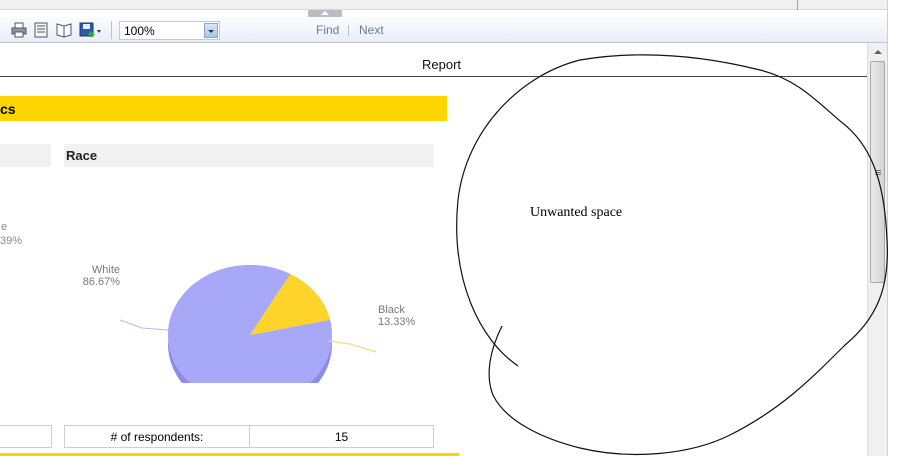  I want to click on top-strip-divider, so click(797, 5).